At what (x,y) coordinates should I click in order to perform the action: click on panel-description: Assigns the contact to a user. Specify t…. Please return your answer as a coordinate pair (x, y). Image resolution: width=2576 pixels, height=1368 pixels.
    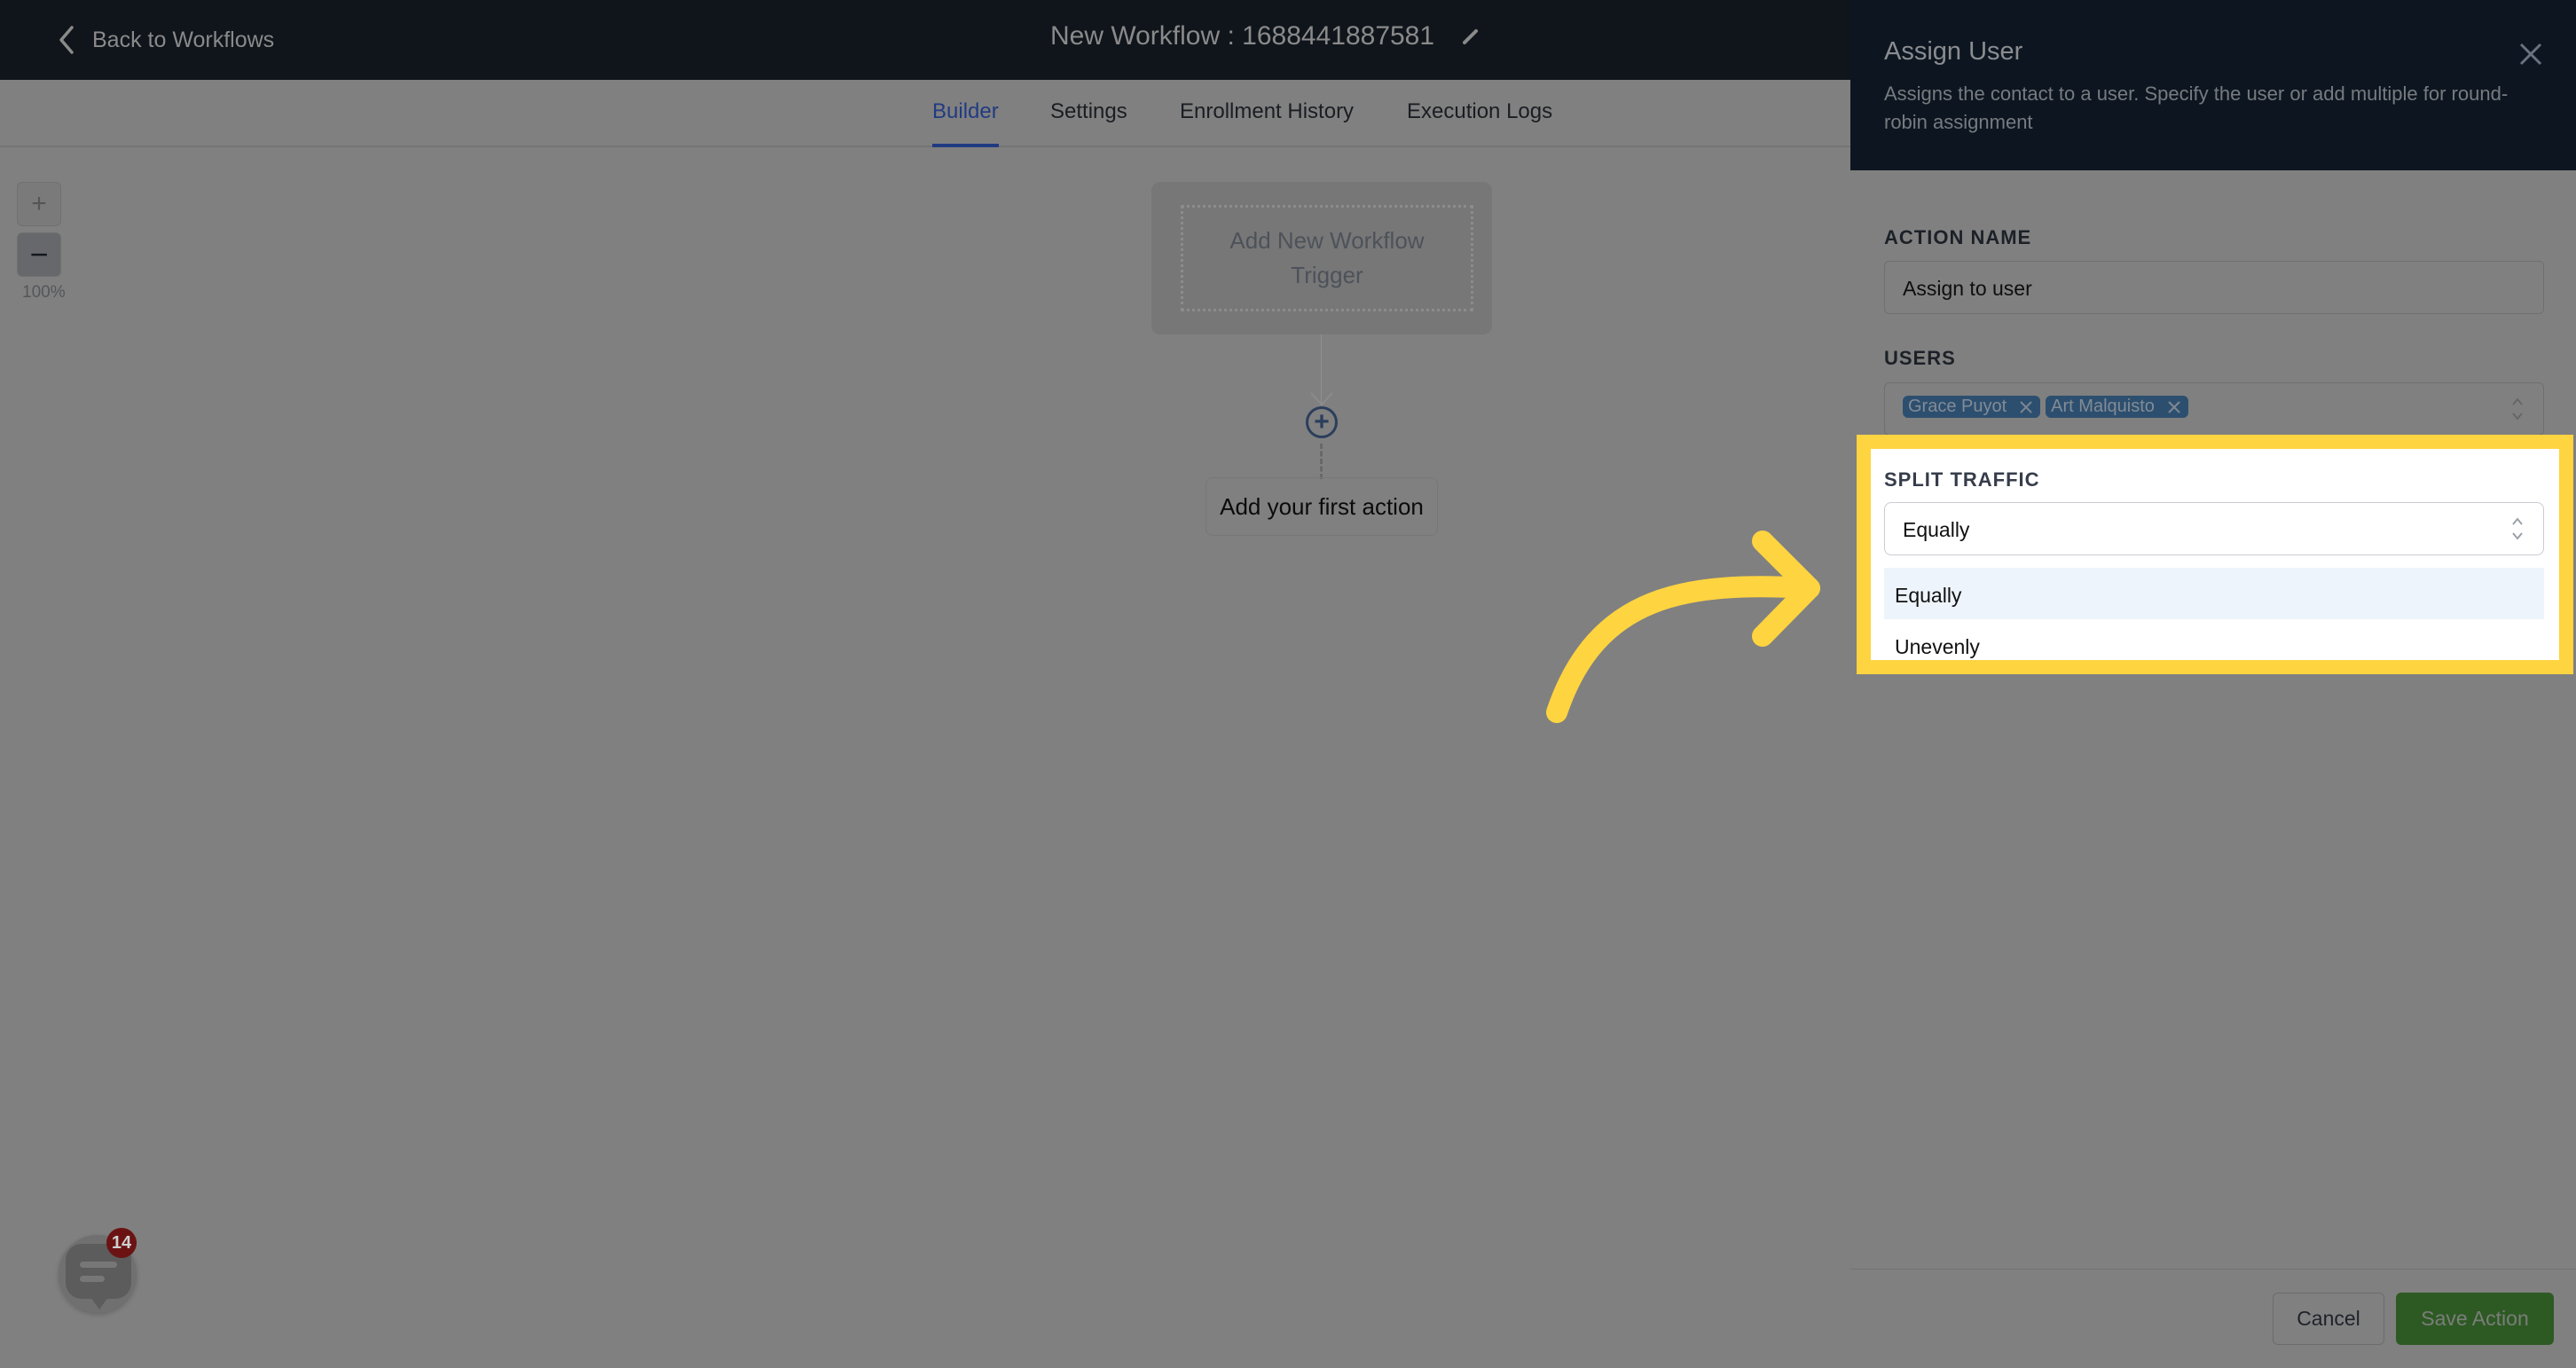
    Looking at the image, I should click on (2196, 108).